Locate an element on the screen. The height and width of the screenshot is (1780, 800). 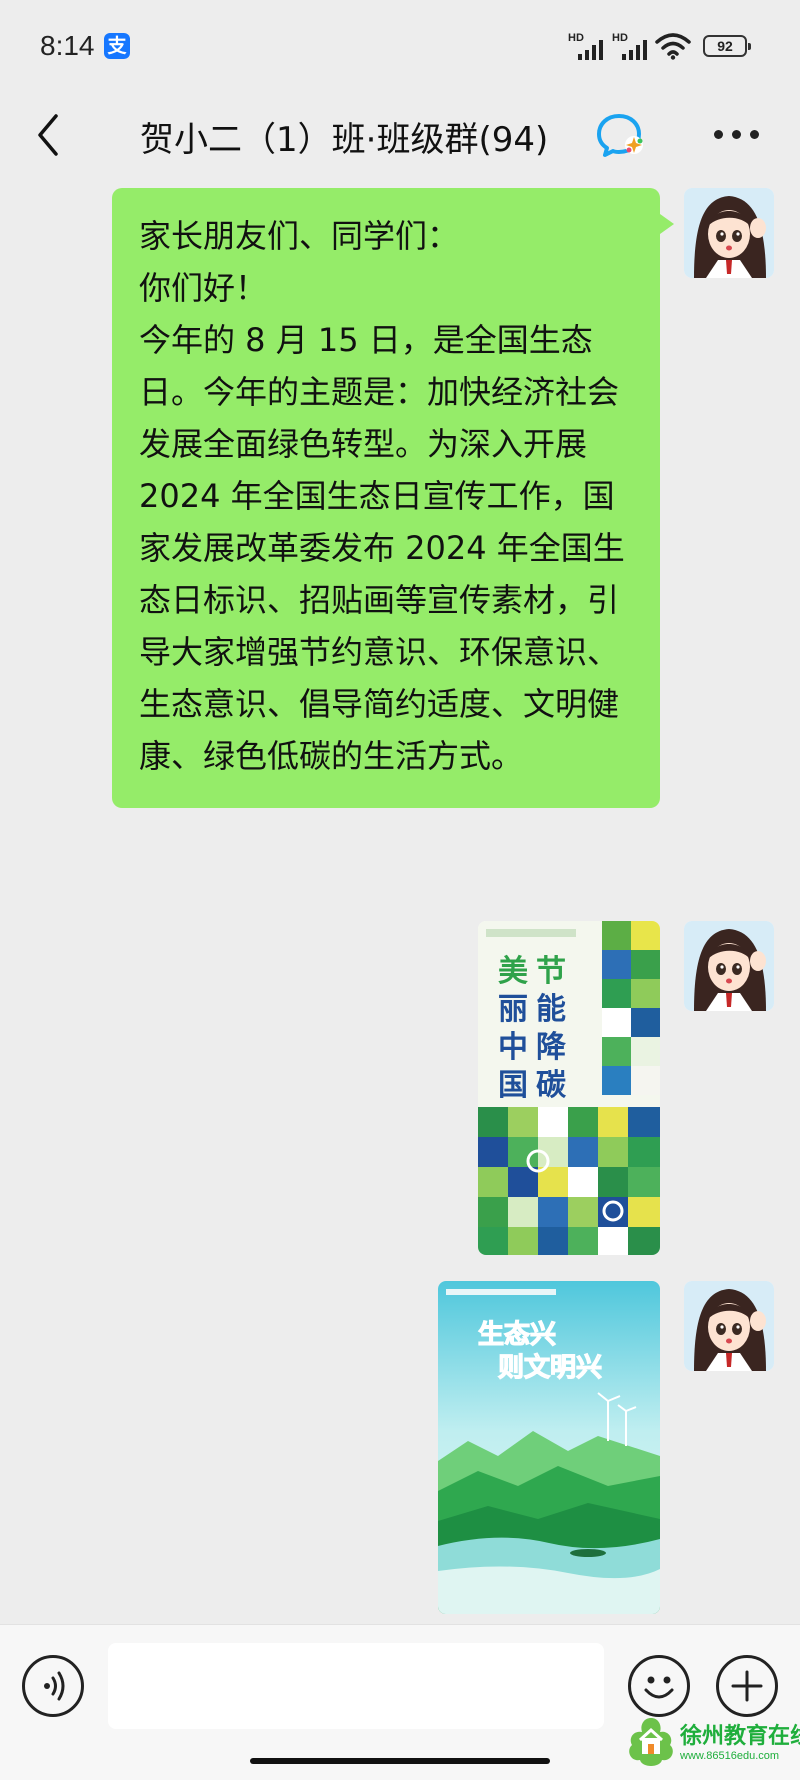
poster-landscape-image: 生态兴 则文明兴 is located at coordinates (549, 1447).